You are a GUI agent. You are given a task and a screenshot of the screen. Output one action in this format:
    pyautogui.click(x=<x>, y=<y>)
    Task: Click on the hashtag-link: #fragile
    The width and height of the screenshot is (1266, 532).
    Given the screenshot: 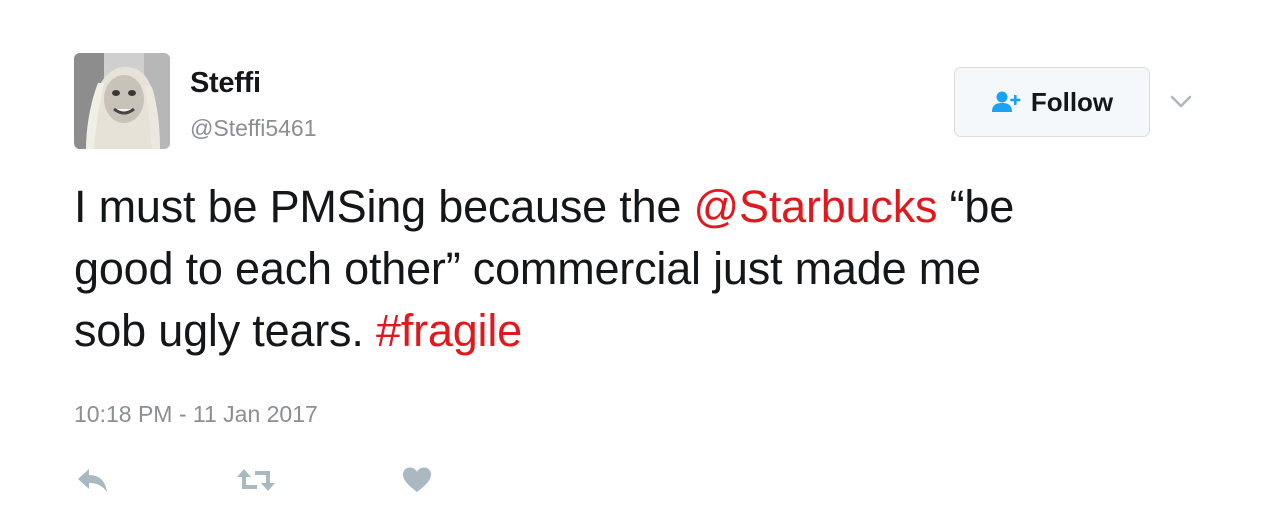 What is the action you would take?
    pyautogui.click(x=449, y=330)
    